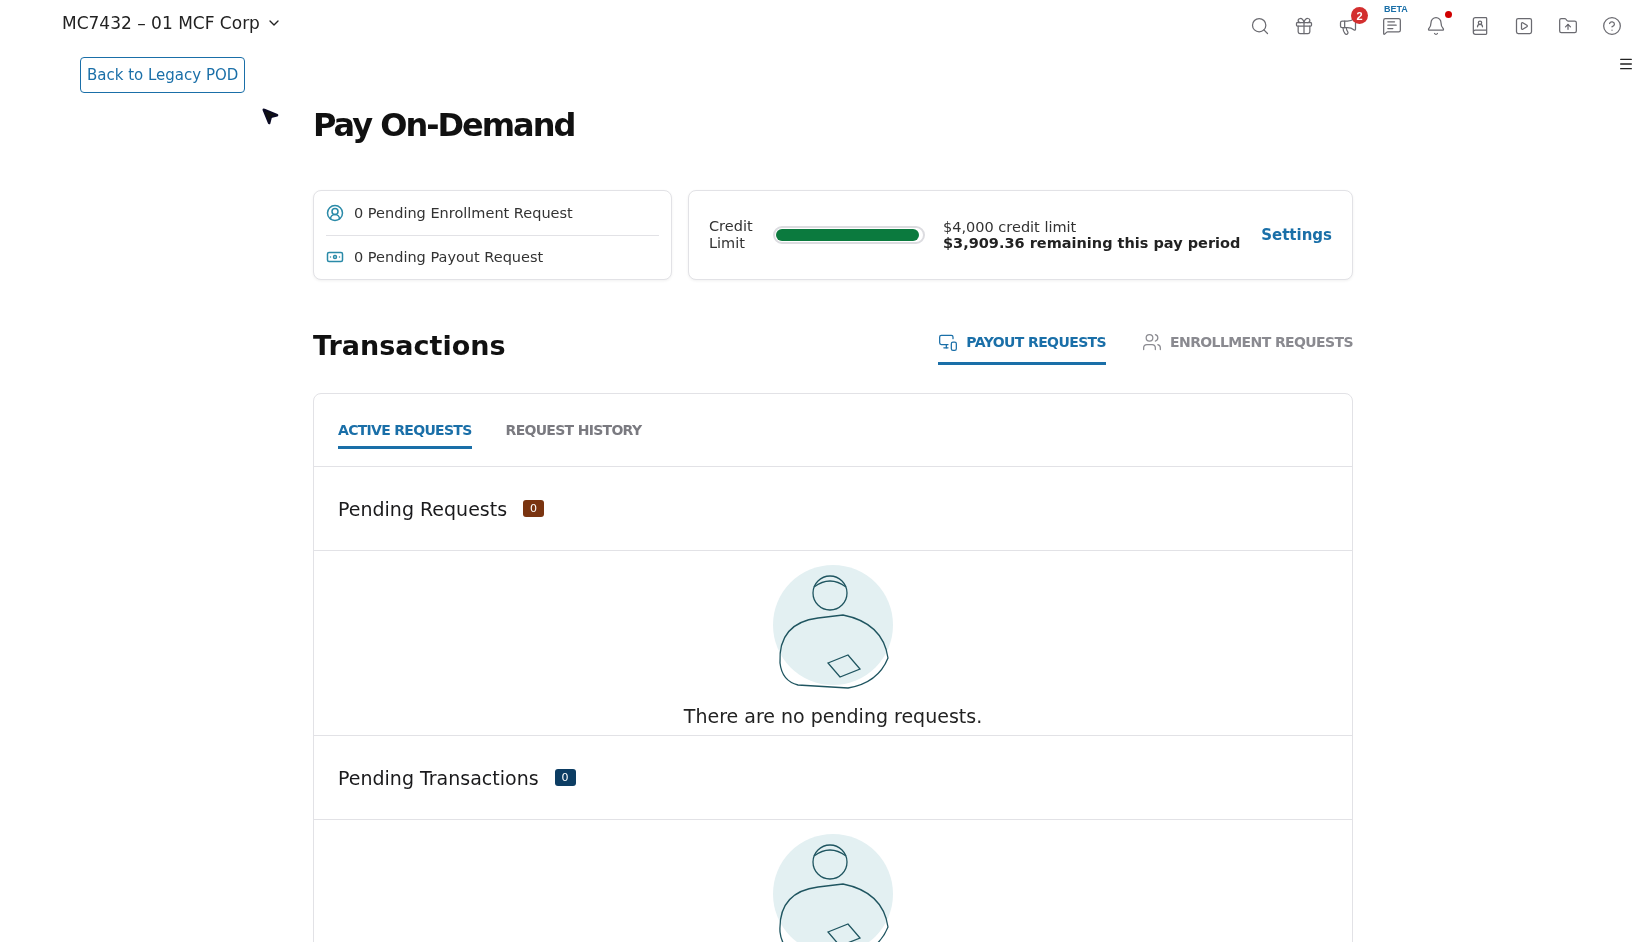 Image resolution: width=1646 pixels, height=942 pixels. What do you see at coordinates (1296, 235) in the screenshot?
I see `settings-link: Settings` at bounding box center [1296, 235].